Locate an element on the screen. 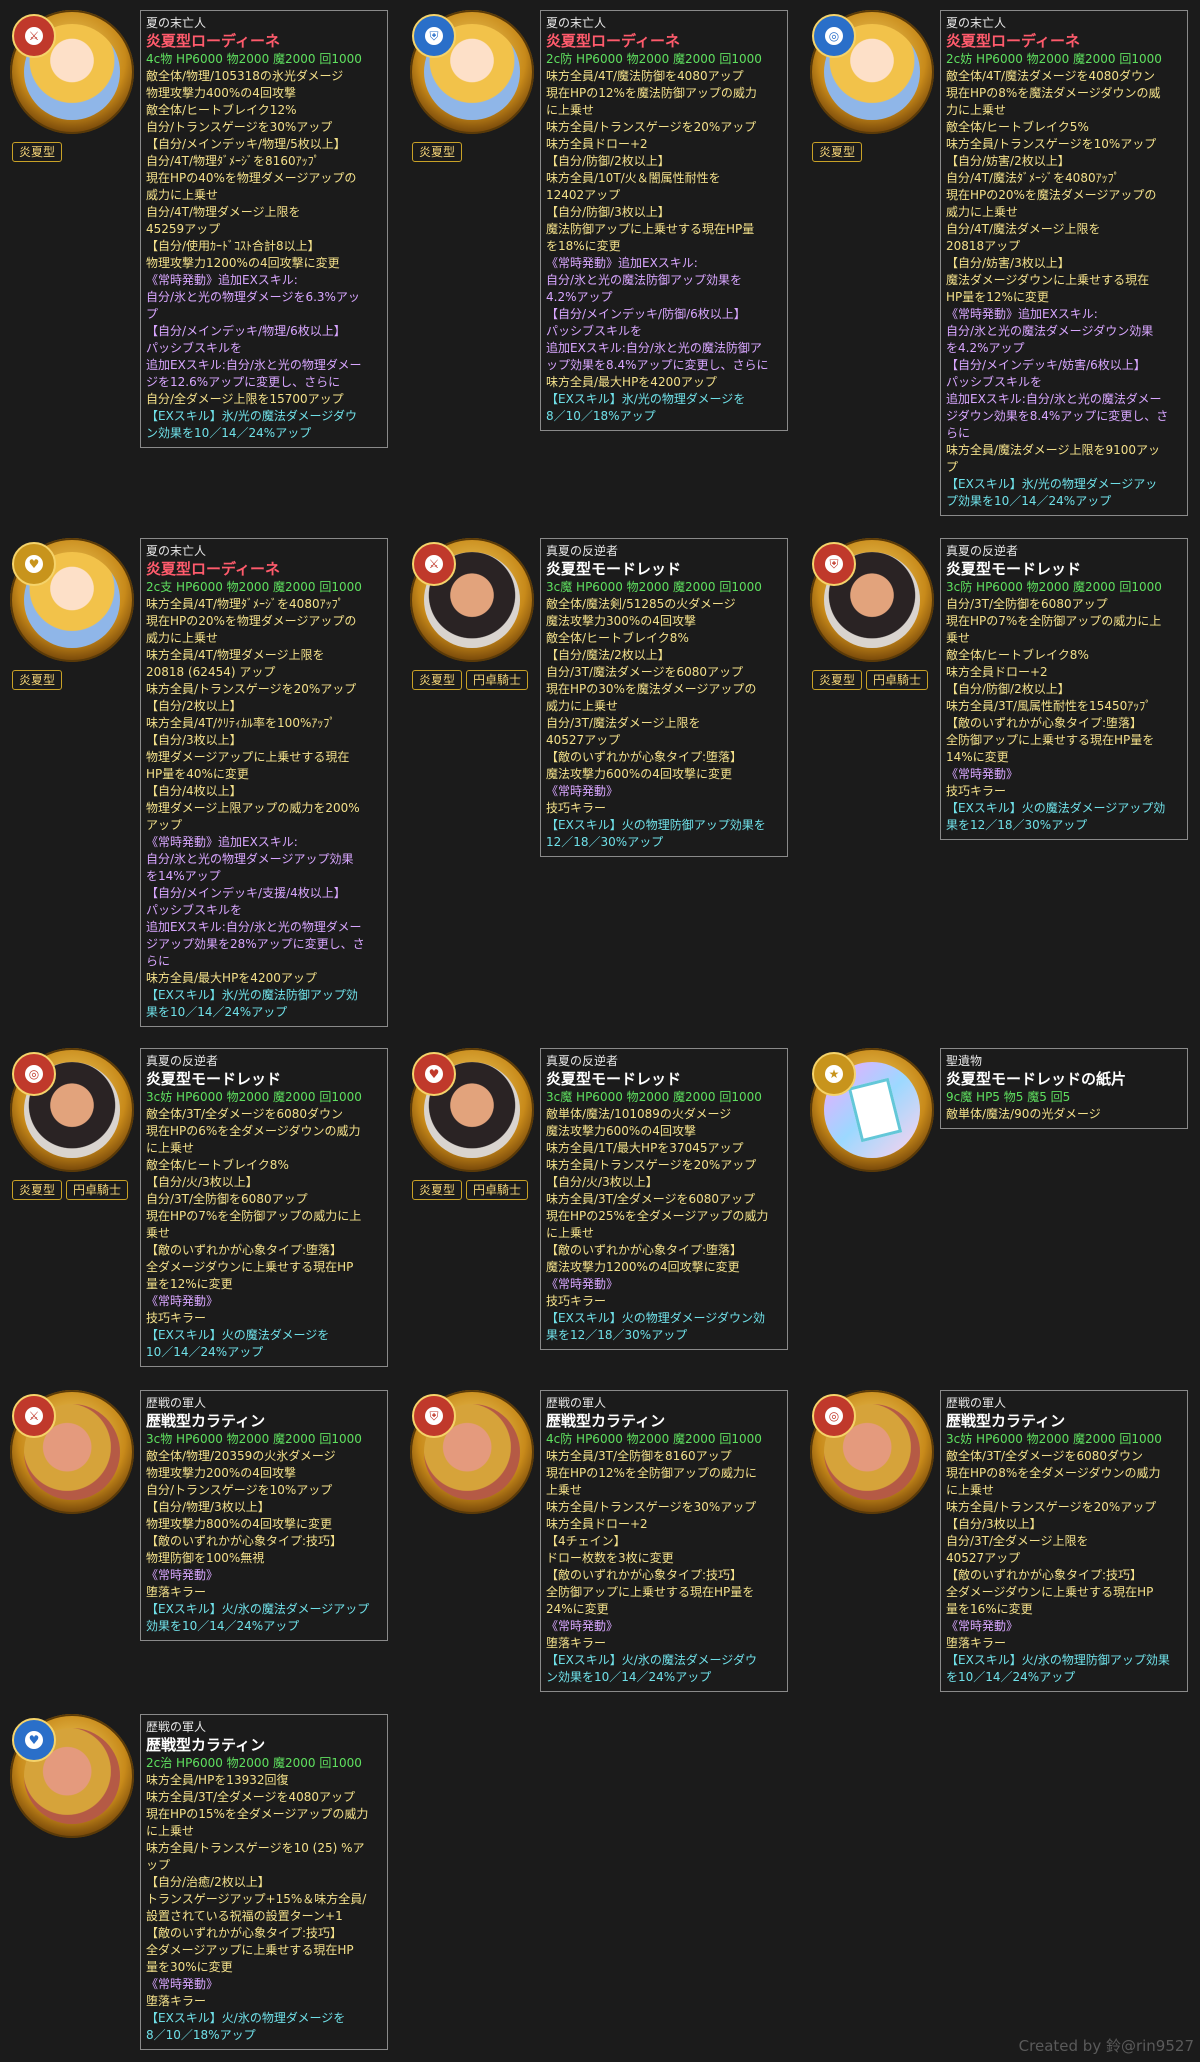 This screenshot has width=1200, height=2062. card-subtitle: 真夏の反逆者 is located at coordinates (582, 551).